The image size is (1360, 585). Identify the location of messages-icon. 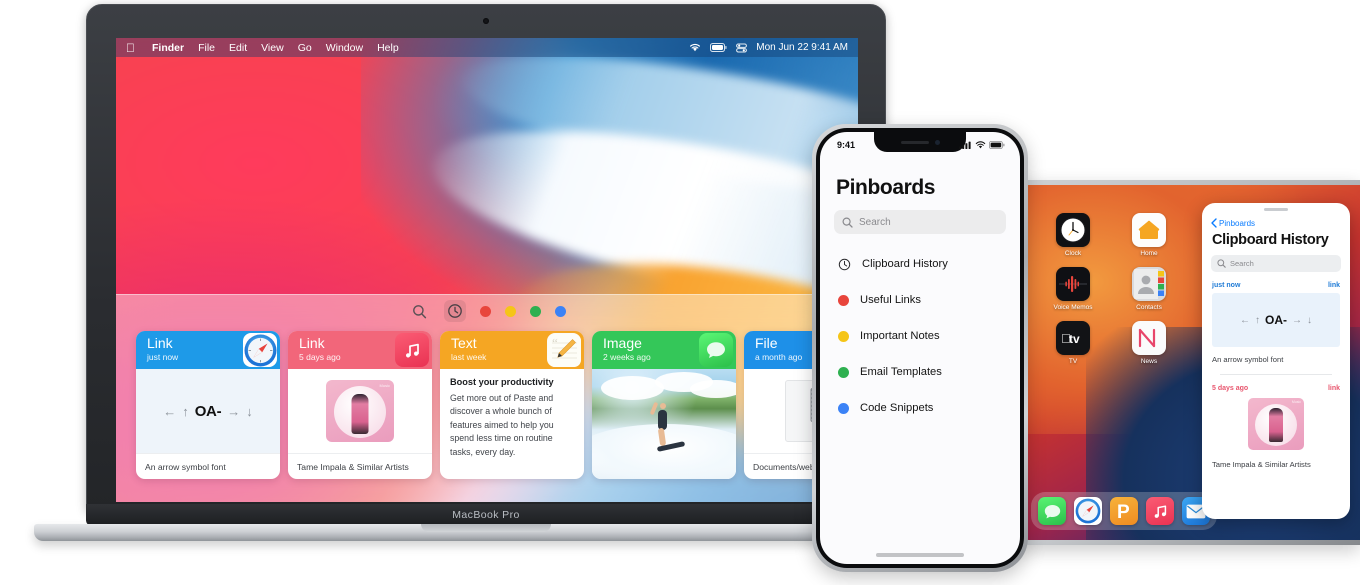
(716, 350).